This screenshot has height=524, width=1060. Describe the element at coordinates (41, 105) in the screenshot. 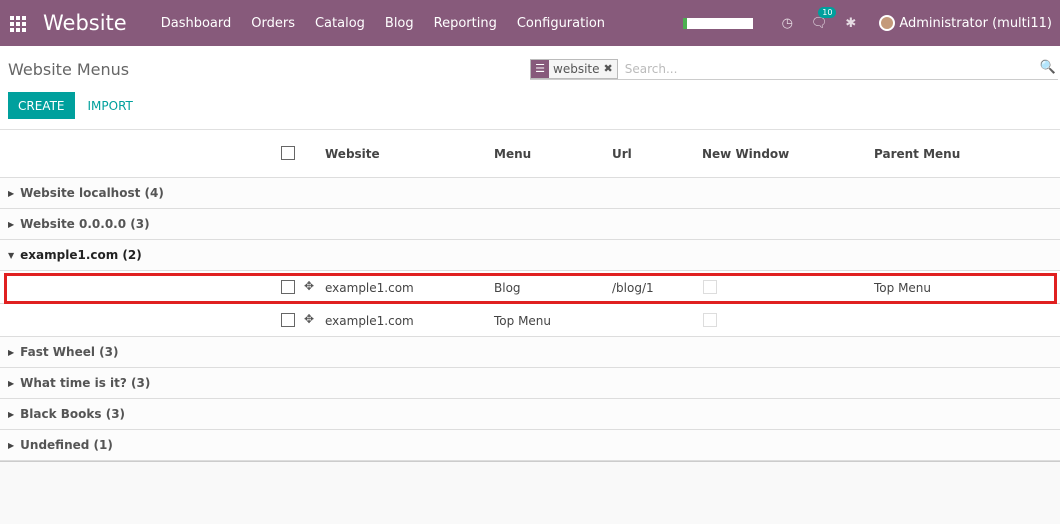

I see `create-button: CREATE` at that location.